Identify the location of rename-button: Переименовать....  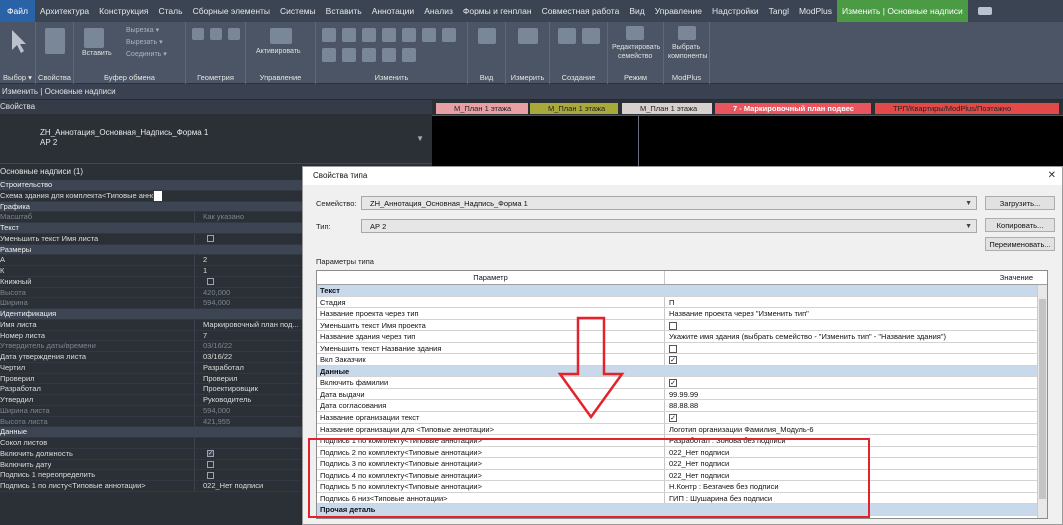
(1020, 244).